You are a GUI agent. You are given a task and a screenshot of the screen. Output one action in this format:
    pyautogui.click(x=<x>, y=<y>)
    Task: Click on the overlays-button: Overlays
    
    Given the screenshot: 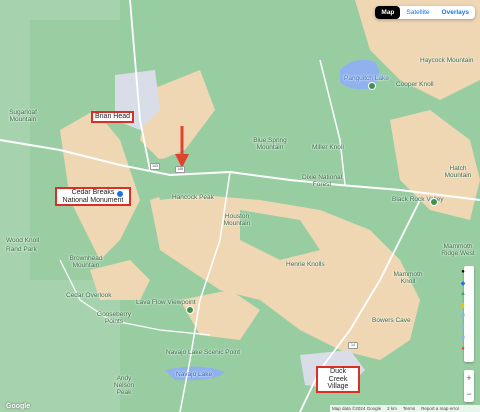 What is the action you would take?
    pyautogui.click(x=455, y=12)
    